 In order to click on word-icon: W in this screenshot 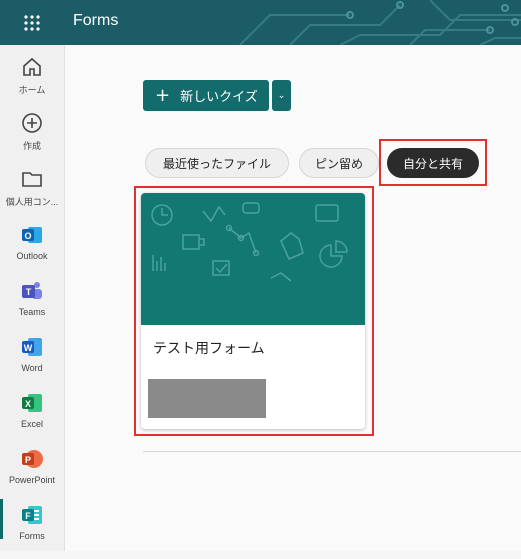, I will do `click(32, 347)`.